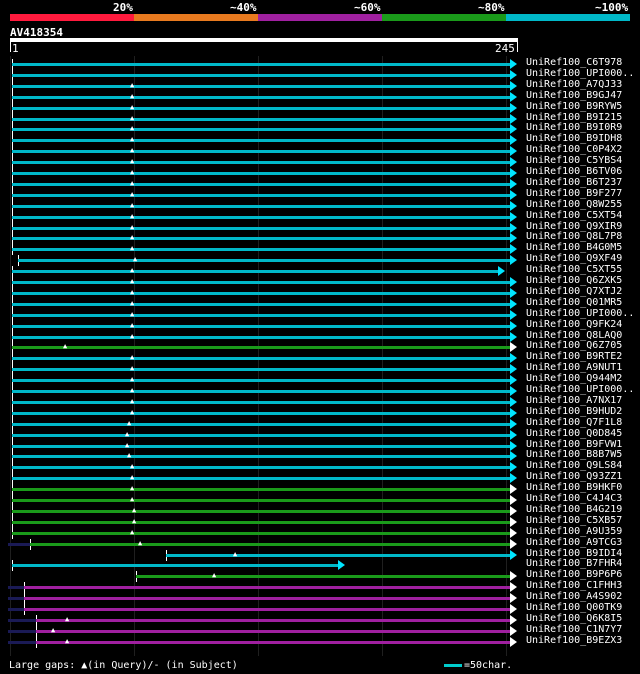 Image resolution: width=640 pixels, height=674 pixels. I want to click on hit-name-link: UniRef100_B9HKF0, so click(574, 487).